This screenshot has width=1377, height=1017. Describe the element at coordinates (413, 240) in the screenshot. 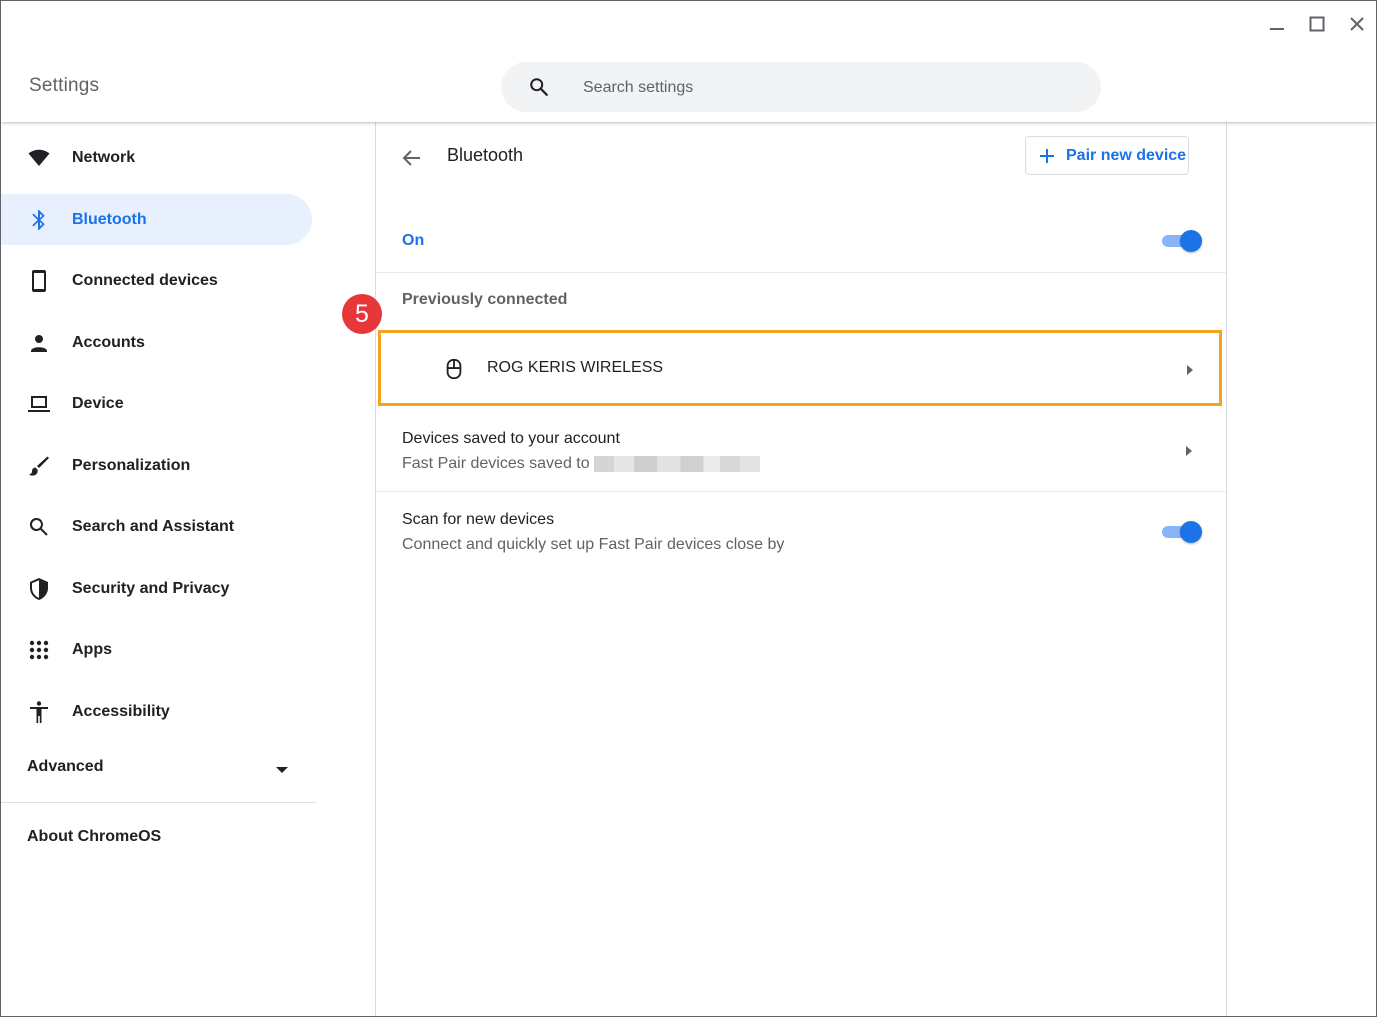

I see `bluetooth-state-label: On` at that location.